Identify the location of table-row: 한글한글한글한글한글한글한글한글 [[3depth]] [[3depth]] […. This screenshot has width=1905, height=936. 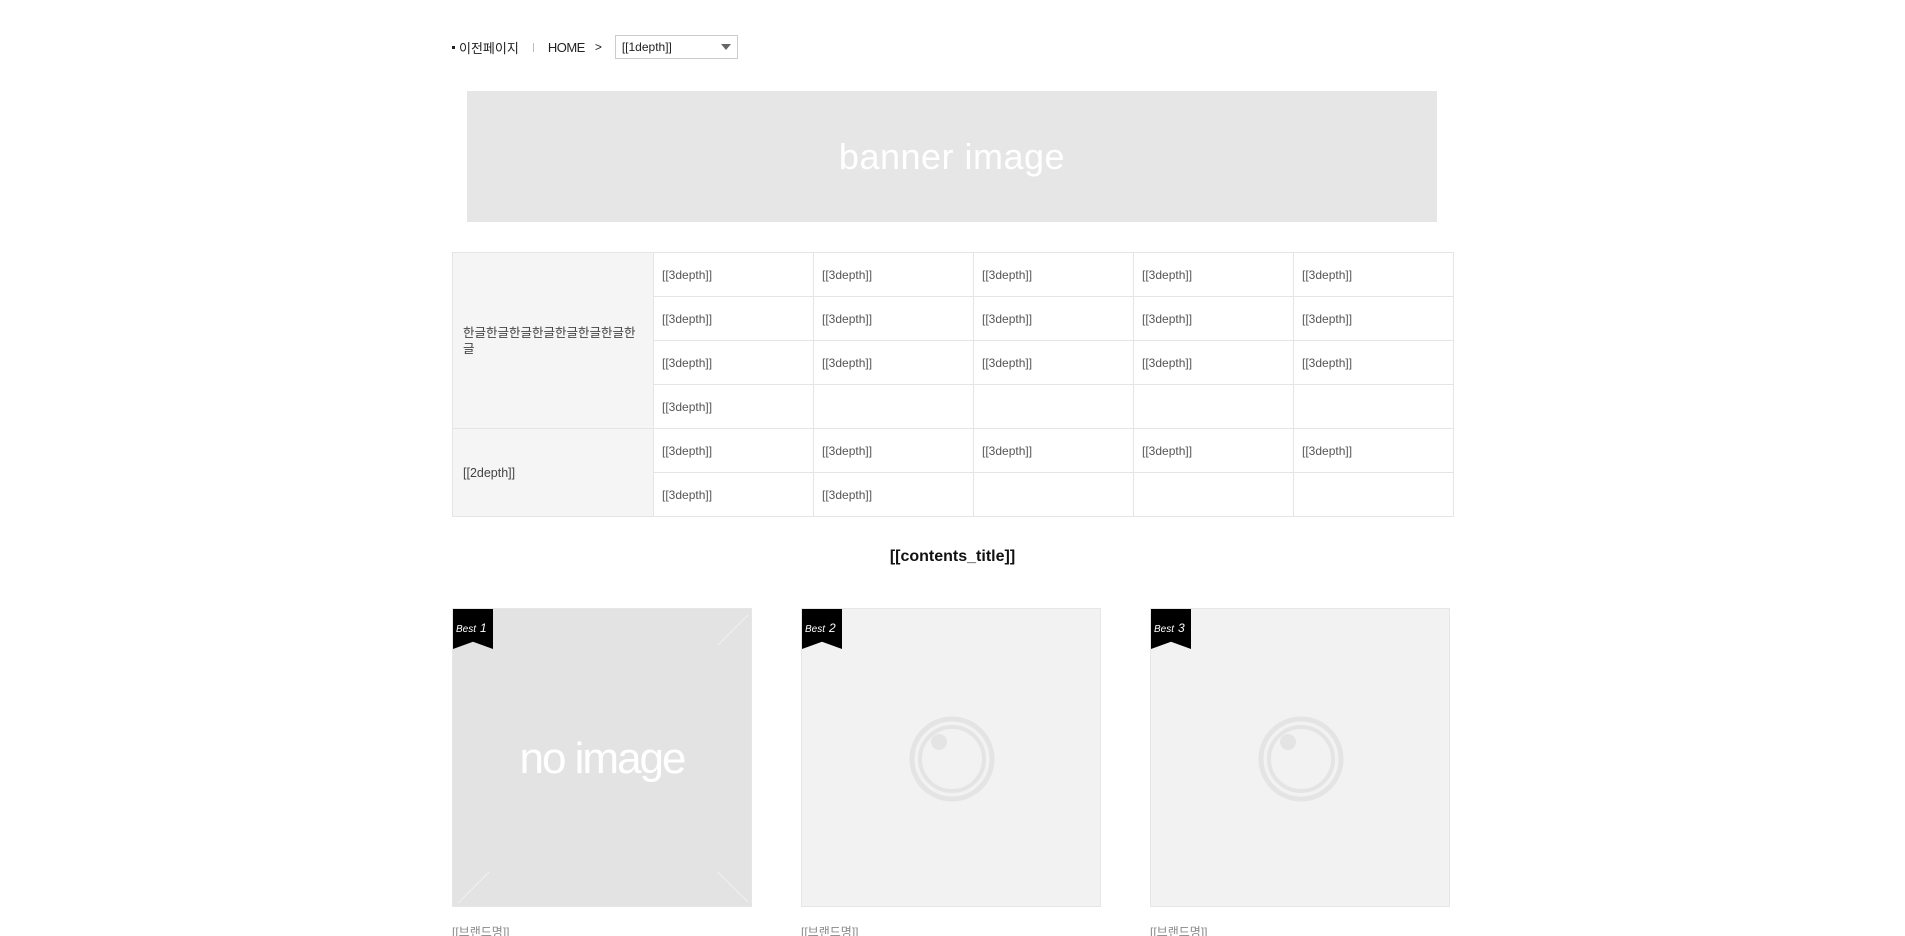
(953, 340).